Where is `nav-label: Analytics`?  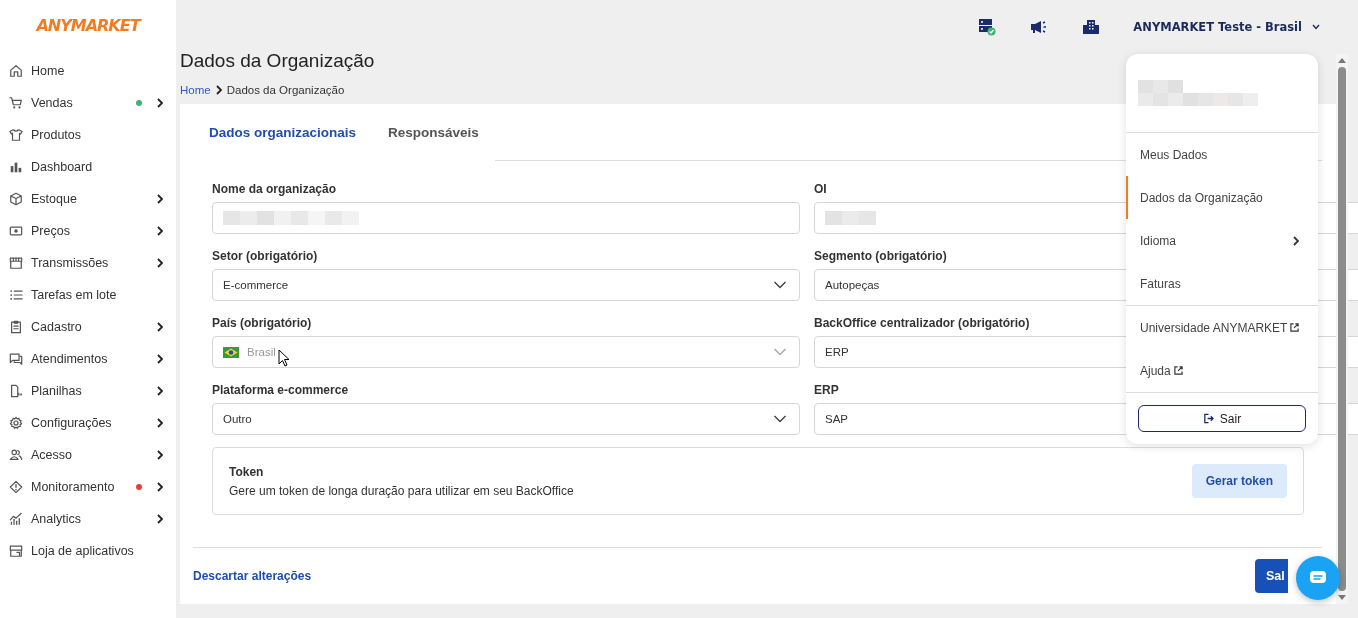
nav-label: Analytics is located at coordinates (57, 519).